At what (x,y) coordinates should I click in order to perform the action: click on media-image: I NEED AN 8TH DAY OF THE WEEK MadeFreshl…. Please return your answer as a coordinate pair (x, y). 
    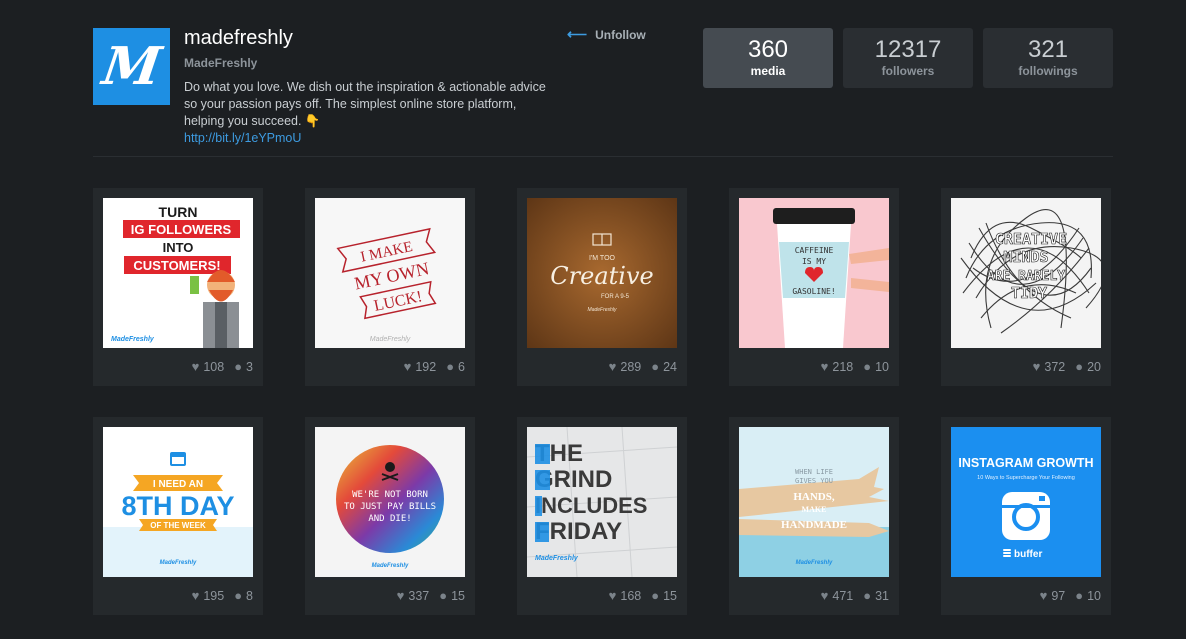
    Looking at the image, I should click on (178, 502).